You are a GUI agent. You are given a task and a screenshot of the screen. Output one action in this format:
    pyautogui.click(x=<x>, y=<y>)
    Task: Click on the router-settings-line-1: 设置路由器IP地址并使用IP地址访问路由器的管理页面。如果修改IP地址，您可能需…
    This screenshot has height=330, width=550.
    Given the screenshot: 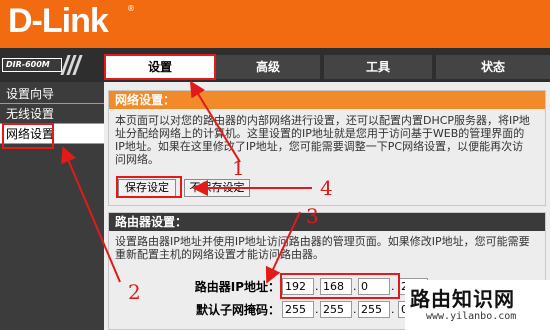 What is the action you would take?
    pyautogui.click(x=322, y=241)
    